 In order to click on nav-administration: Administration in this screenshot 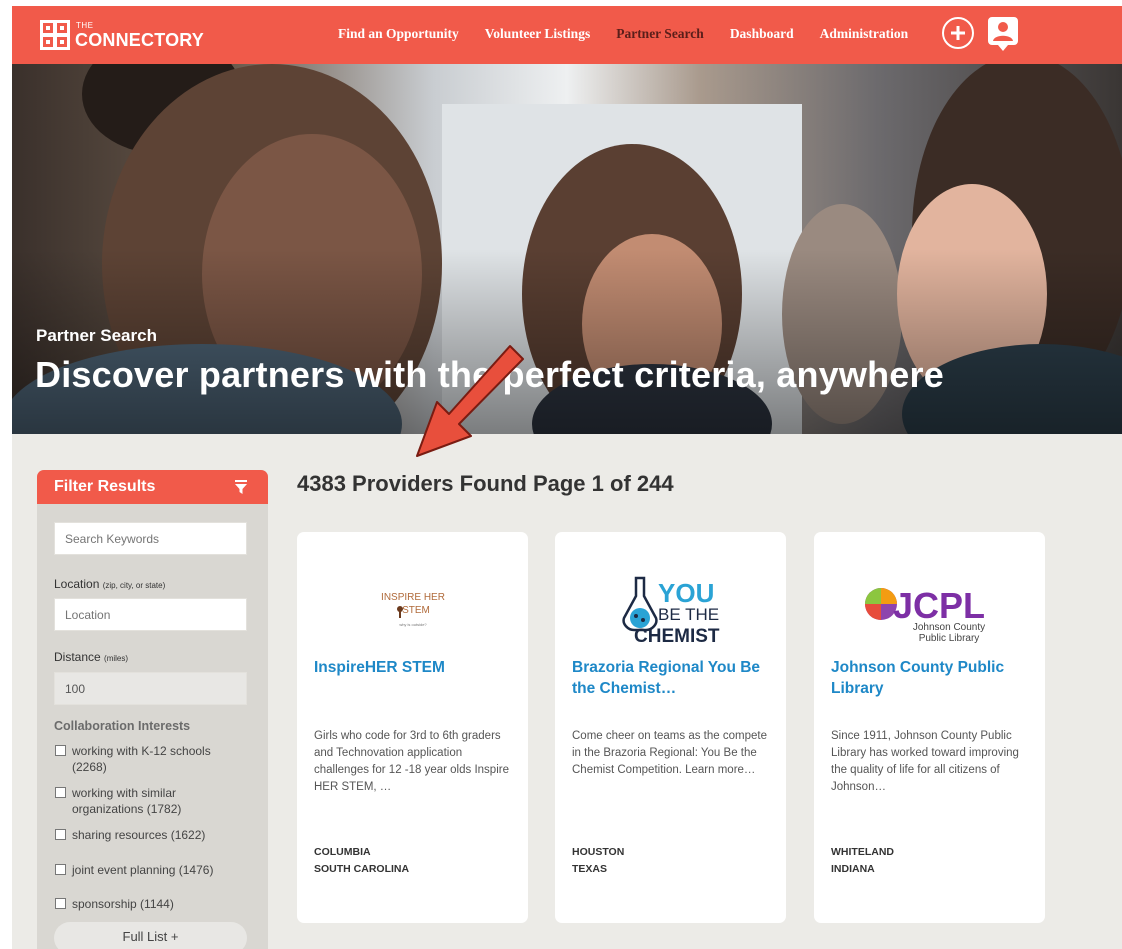, I will do `click(864, 36)`.